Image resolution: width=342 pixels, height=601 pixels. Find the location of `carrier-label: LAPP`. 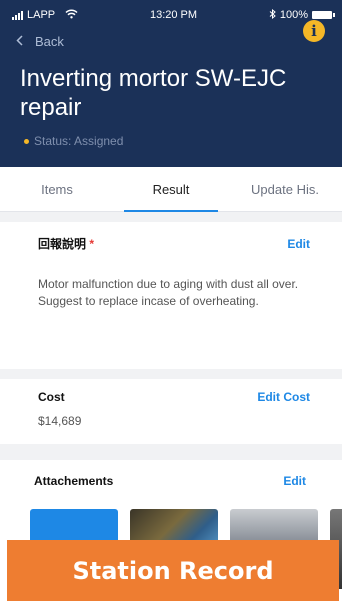

carrier-label: LAPP is located at coordinates (41, 15).